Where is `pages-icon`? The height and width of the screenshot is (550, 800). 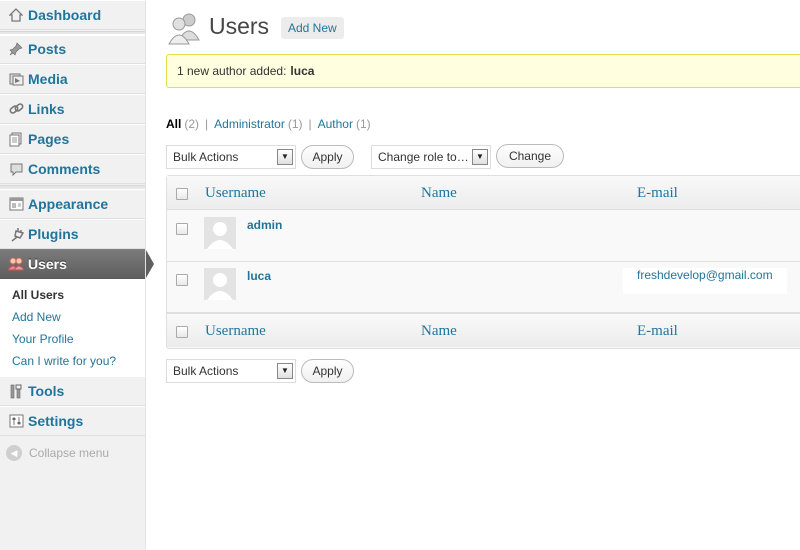 pages-icon is located at coordinates (16, 139).